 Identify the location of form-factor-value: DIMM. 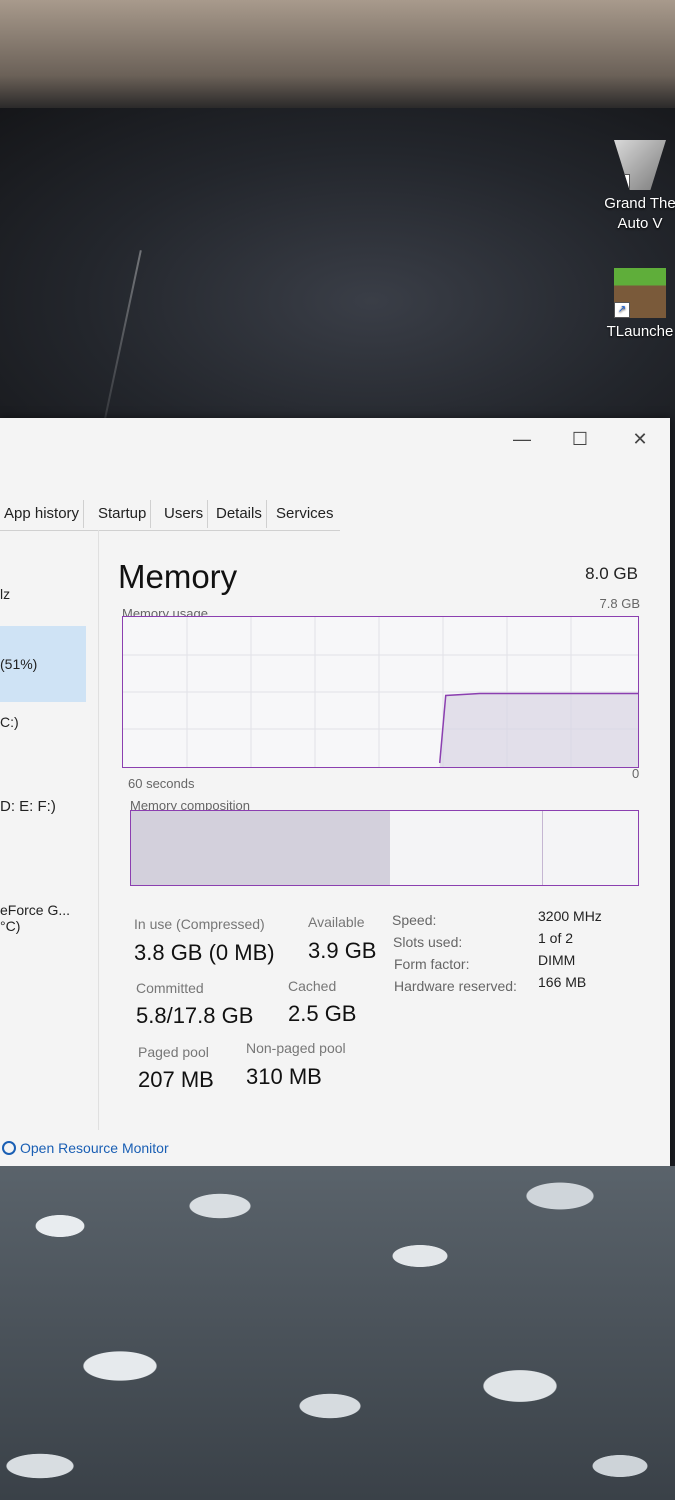
(557, 960).